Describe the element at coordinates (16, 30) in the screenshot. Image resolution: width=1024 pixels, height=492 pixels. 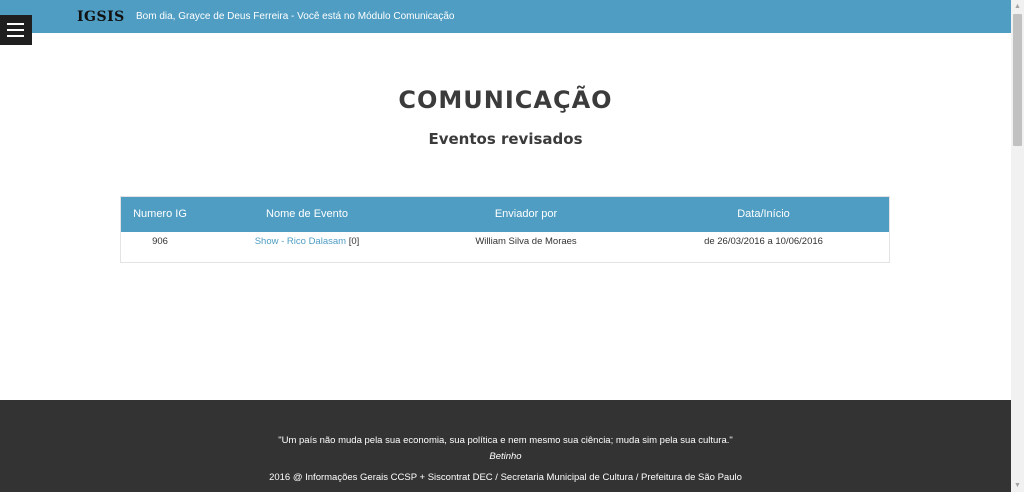
I see `hamburger-menu-button` at that location.